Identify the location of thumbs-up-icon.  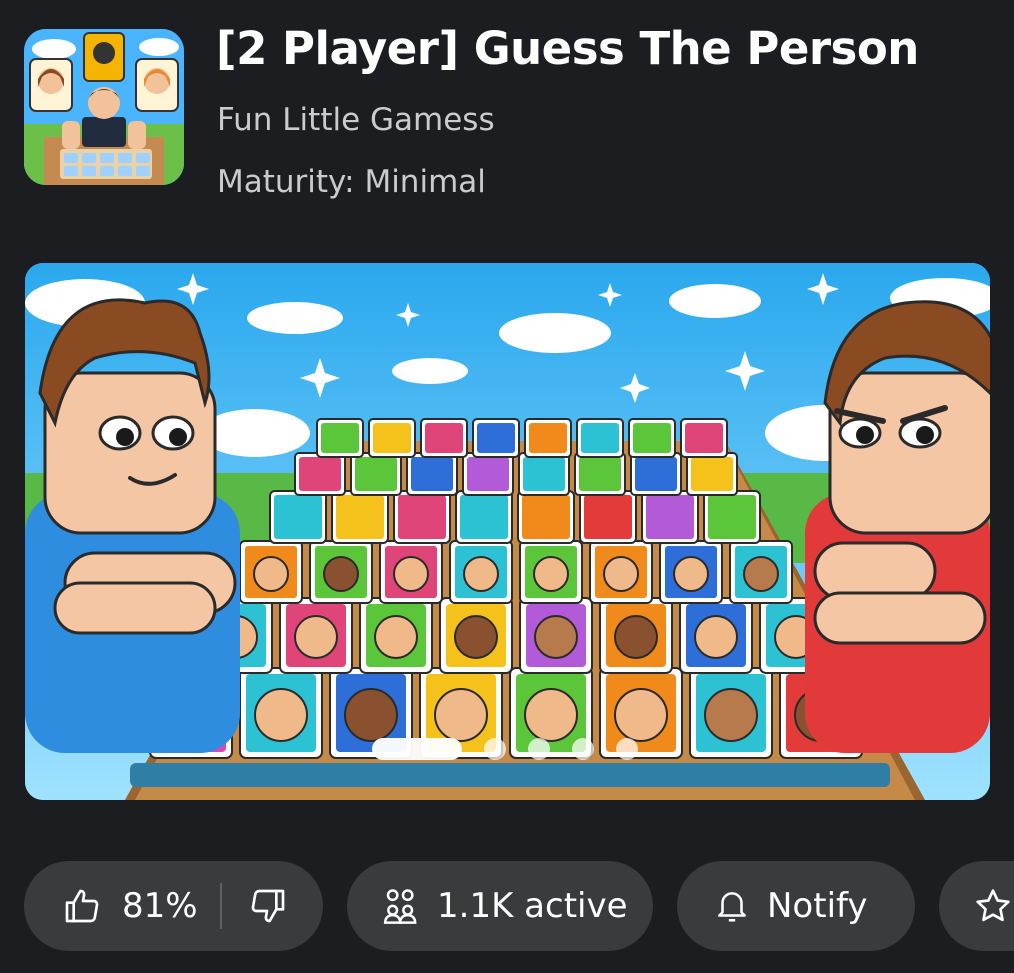
(82, 906).